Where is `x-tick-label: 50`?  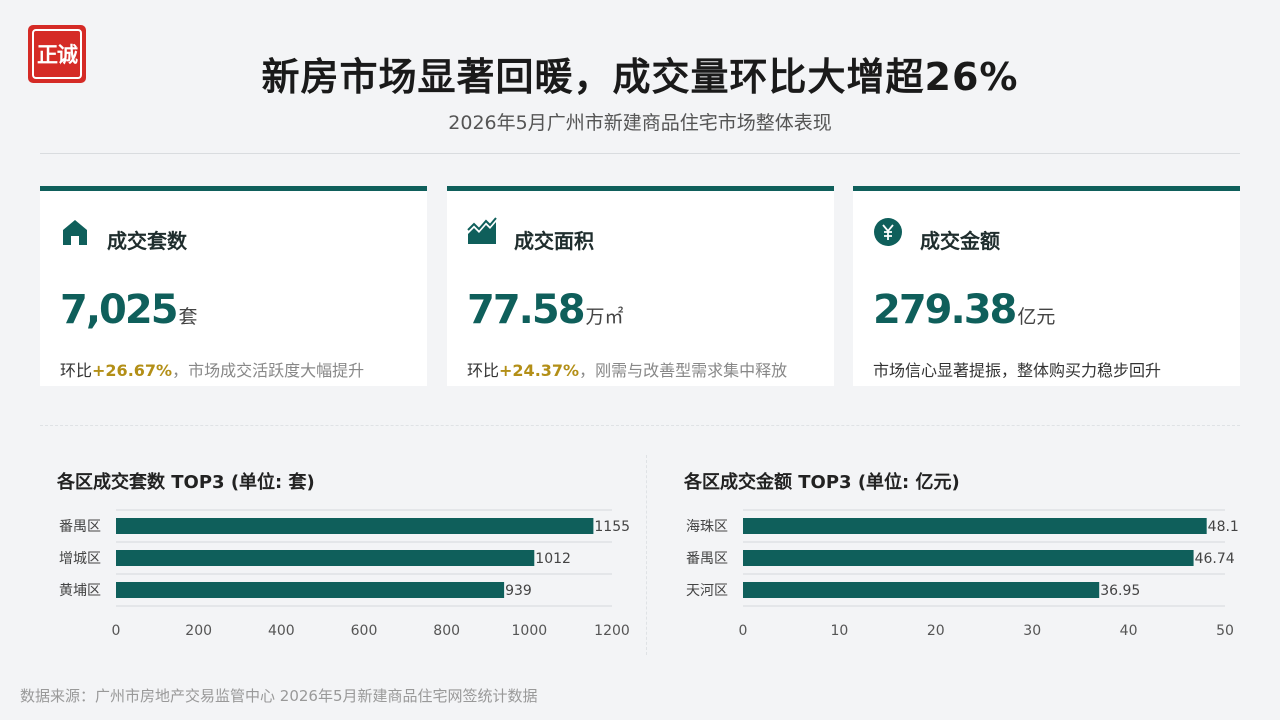 x-tick-label: 50 is located at coordinates (1225, 631).